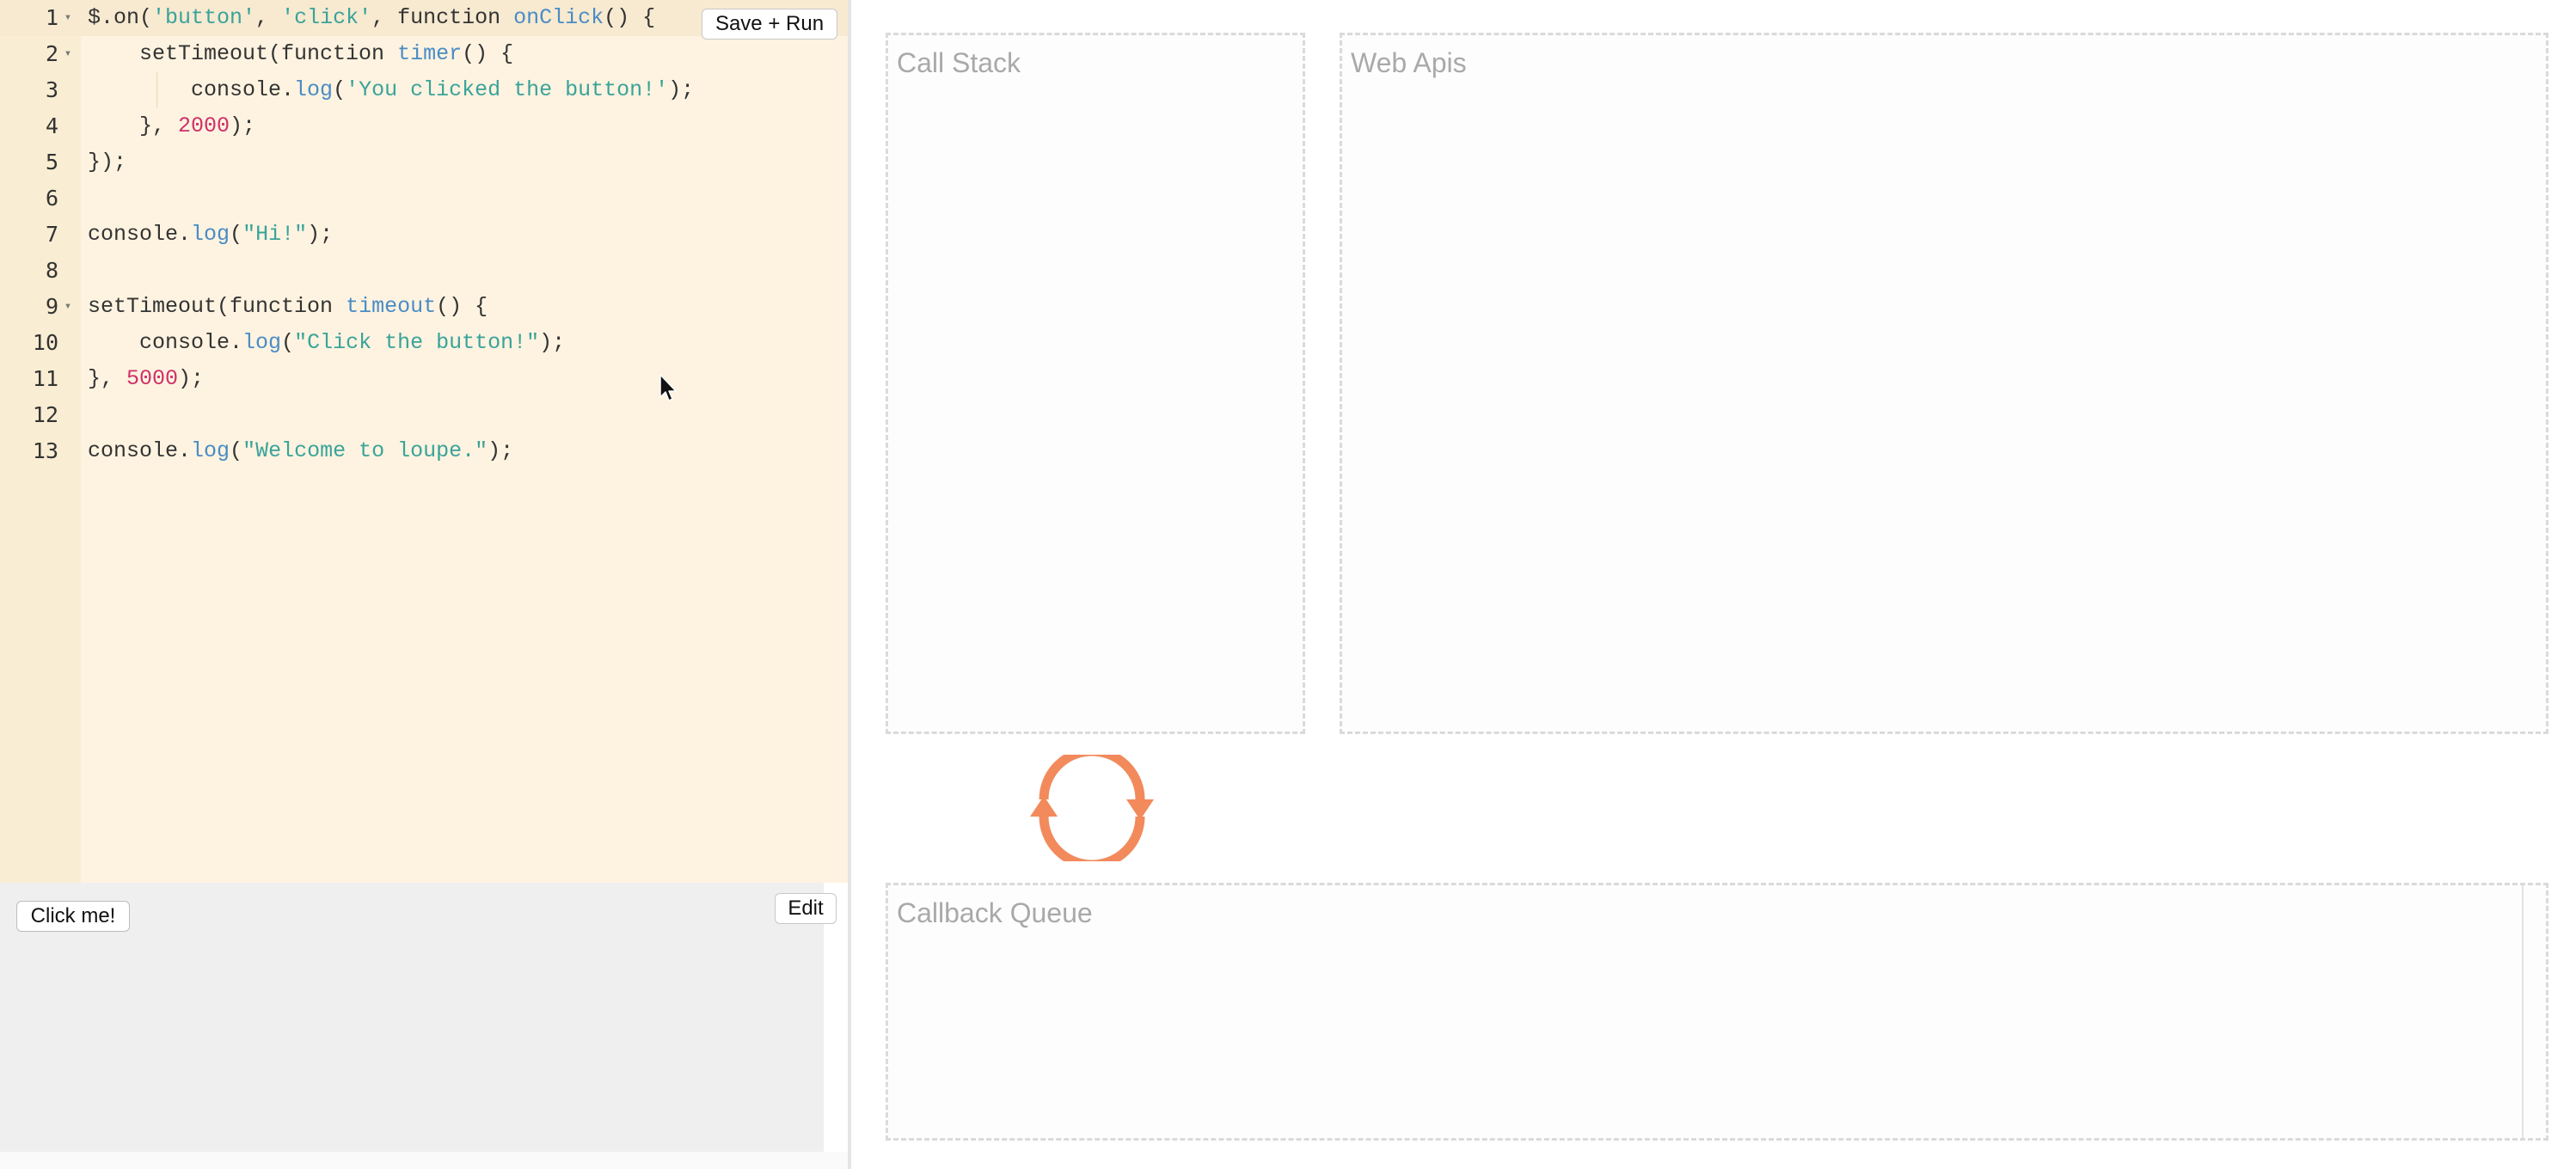 This screenshot has width=2576, height=1169. I want to click on line-number: 13, so click(45, 450).